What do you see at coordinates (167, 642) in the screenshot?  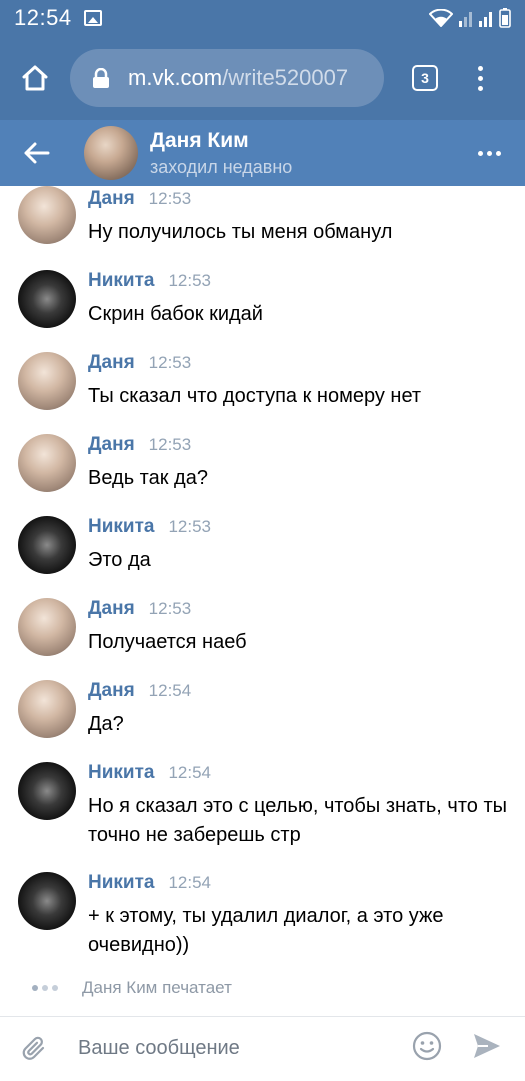 I see `message-text: Получается наеб` at bounding box center [167, 642].